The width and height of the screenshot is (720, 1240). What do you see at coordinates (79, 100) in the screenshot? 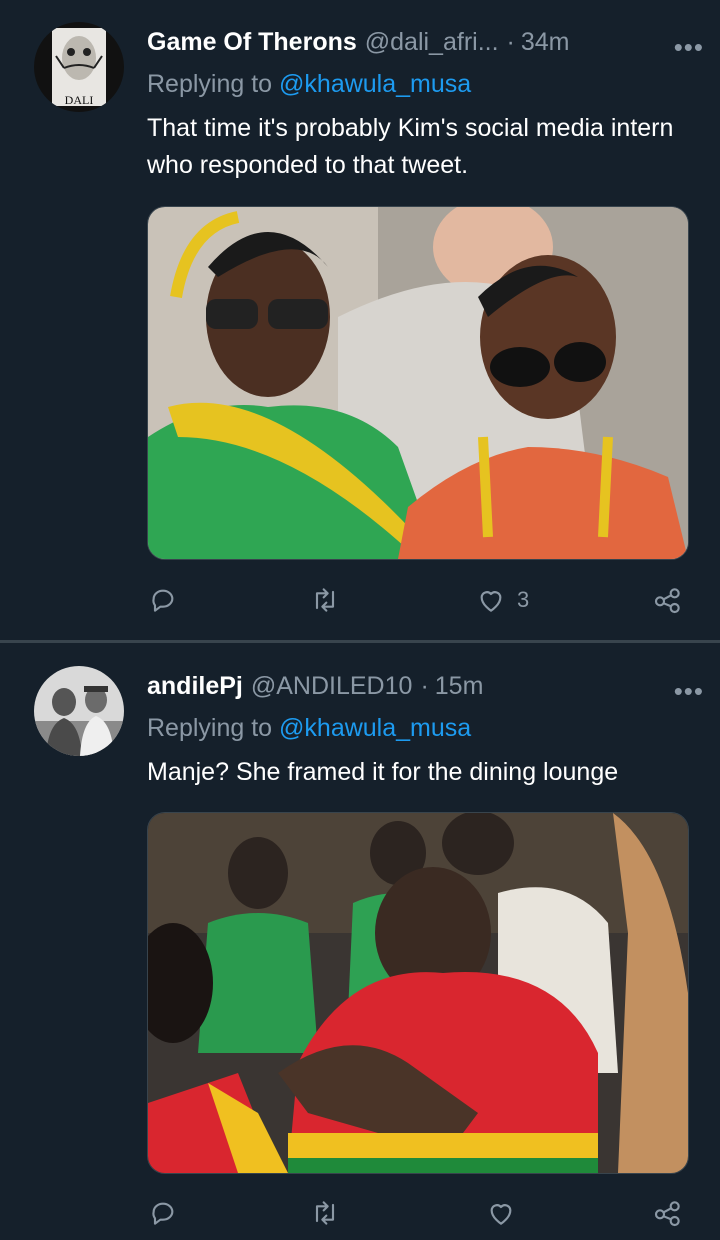
I see `avatar-logo-text: DALI` at bounding box center [79, 100].